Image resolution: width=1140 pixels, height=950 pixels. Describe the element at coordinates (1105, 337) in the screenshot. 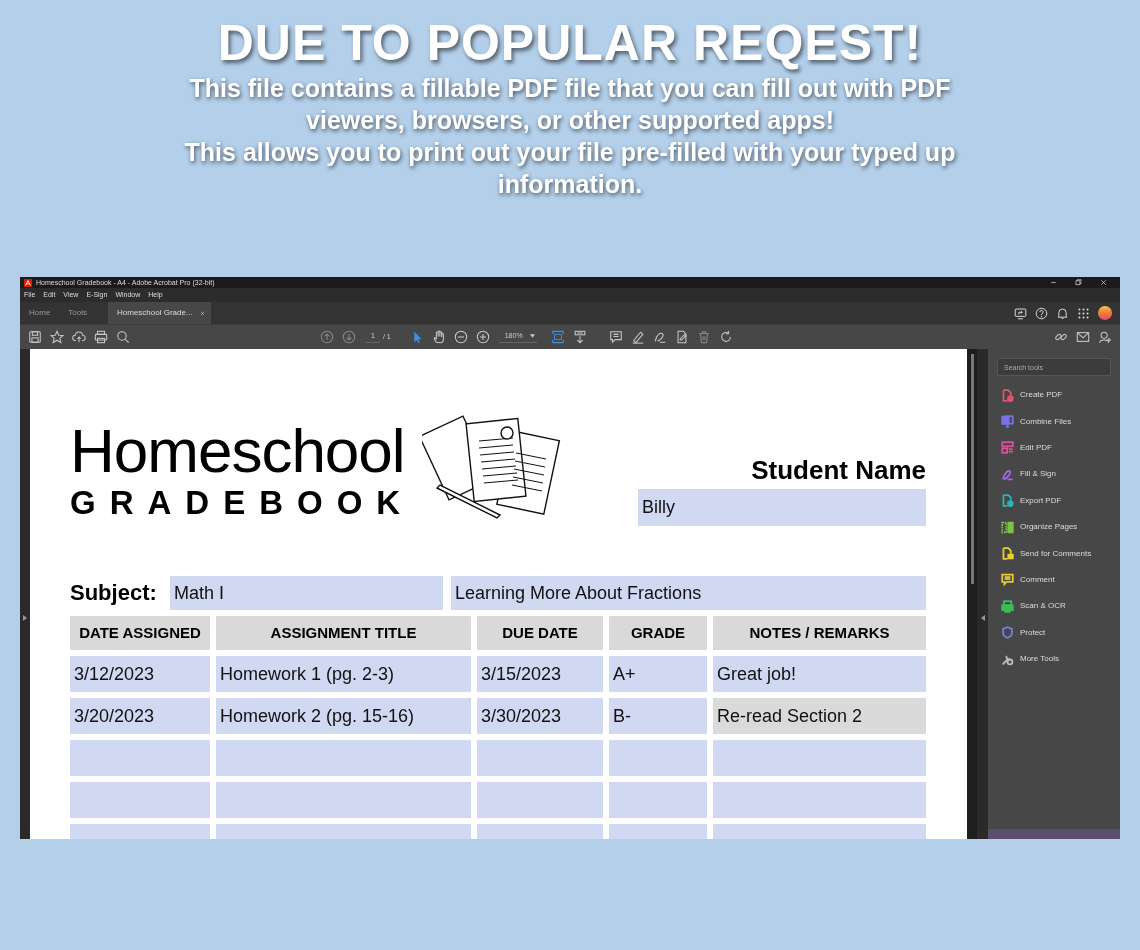

I see `add-user-icon` at that location.